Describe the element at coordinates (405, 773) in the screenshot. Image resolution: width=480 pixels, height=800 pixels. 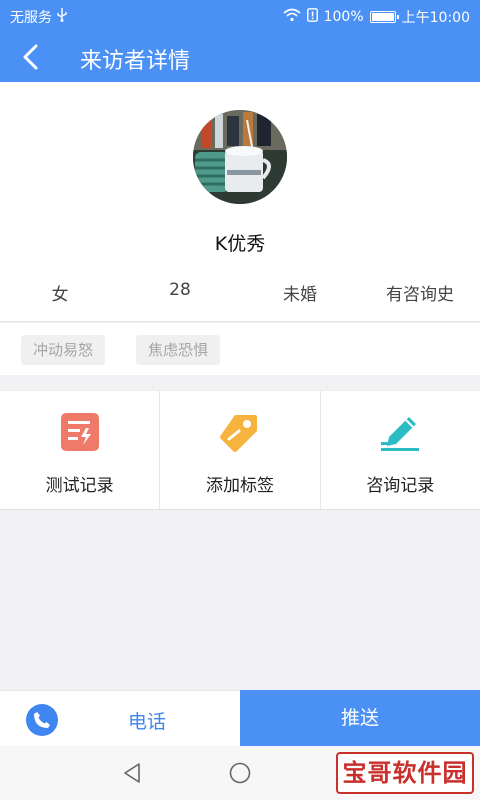
I see `watermark-logo: 宝哥软件园` at that location.